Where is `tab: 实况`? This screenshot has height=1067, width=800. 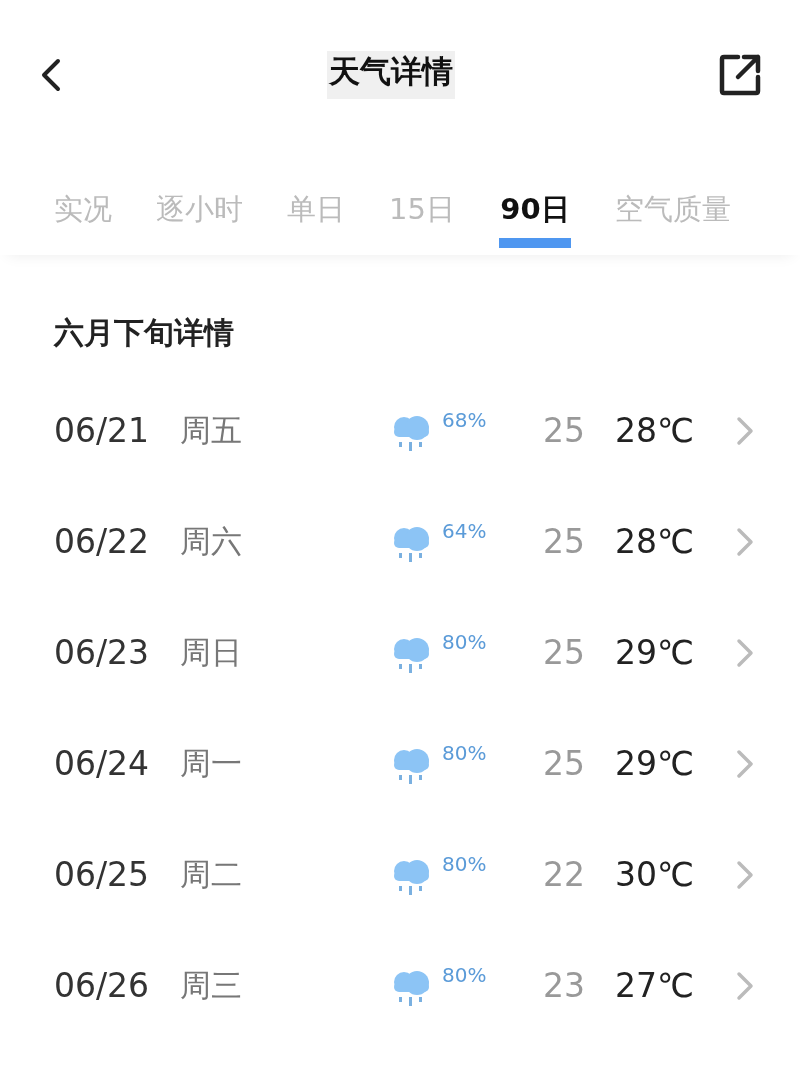 tab: 实况 is located at coordinates (83, 210).